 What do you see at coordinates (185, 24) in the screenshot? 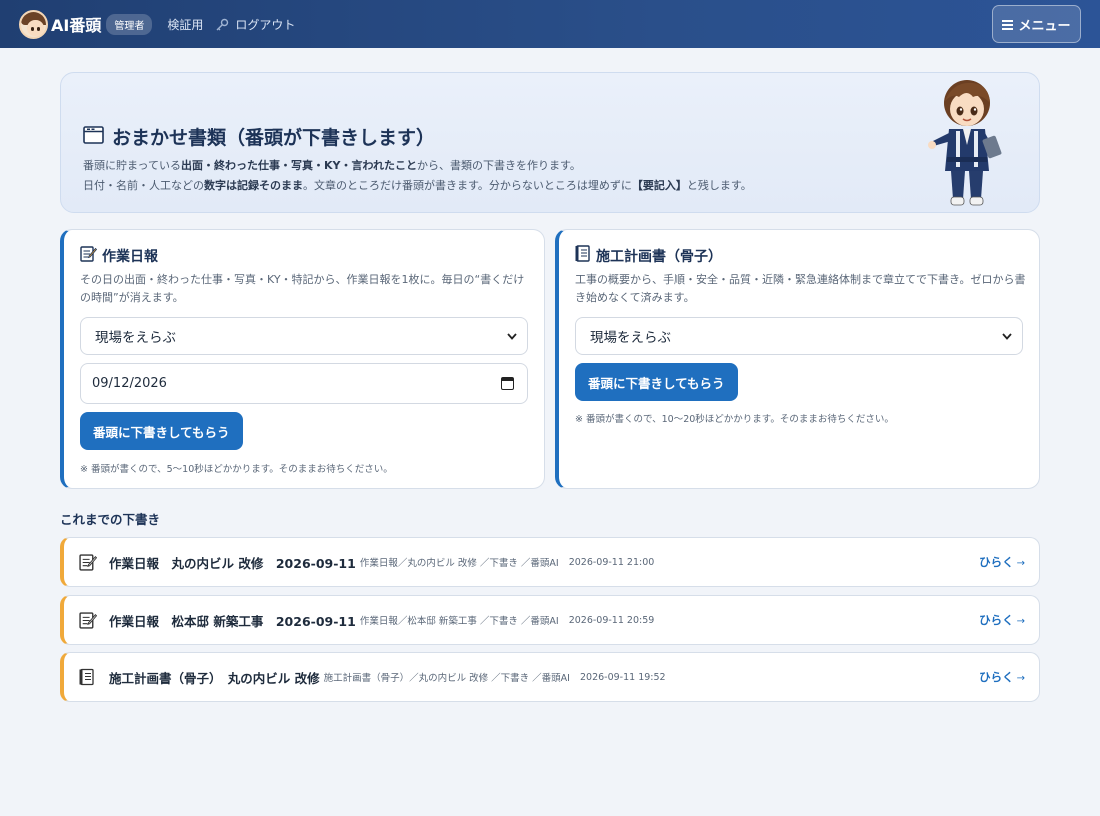
I see `nav-verify-link: 検証用` at bounding box center [185, 24].